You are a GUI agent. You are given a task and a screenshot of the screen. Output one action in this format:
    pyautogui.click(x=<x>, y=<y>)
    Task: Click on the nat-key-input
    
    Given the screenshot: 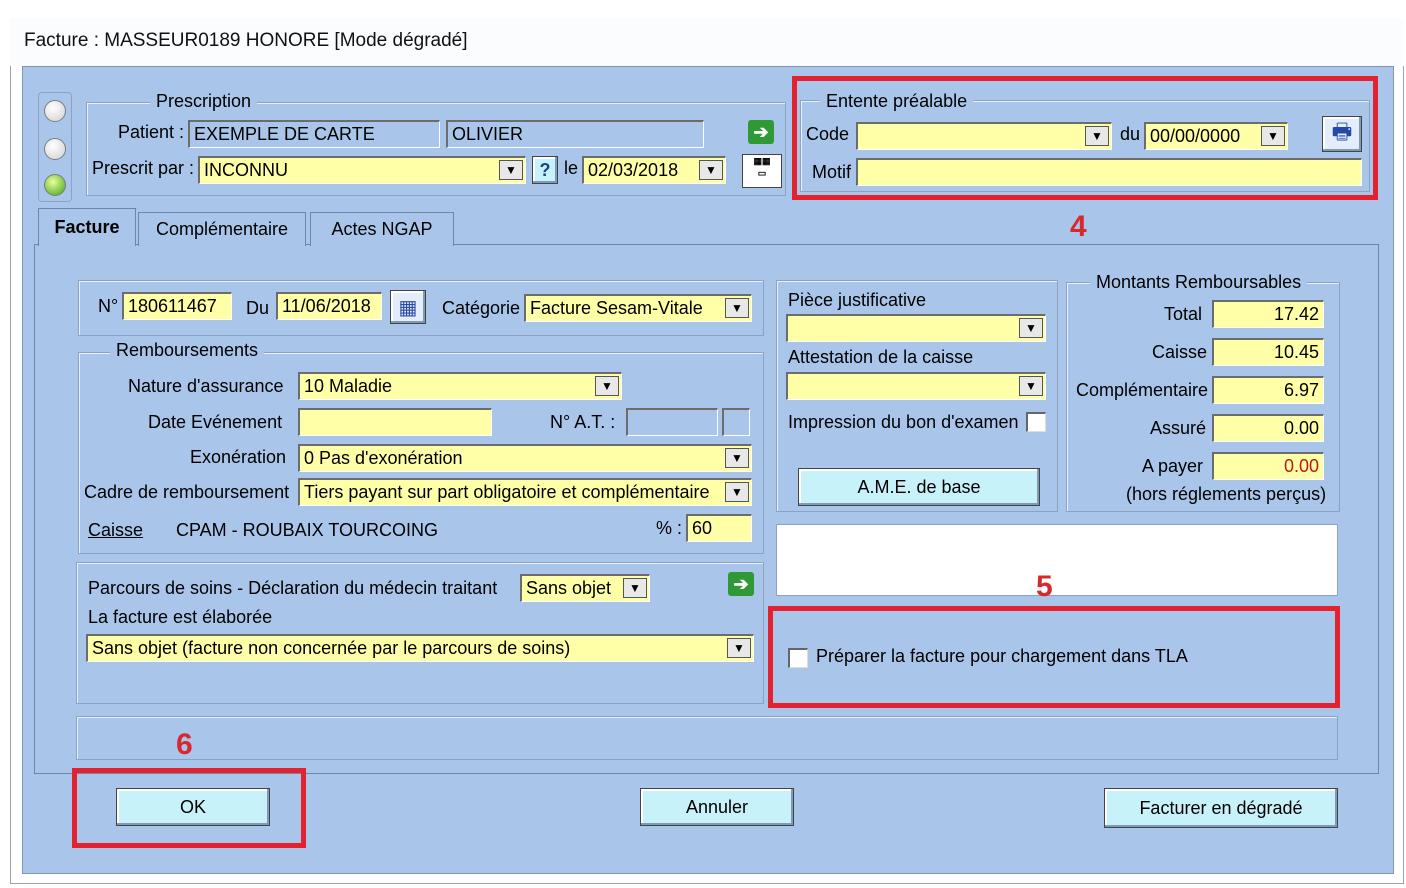 What is the action you would take?
    pyautogui.click(x=736, y=422)
    